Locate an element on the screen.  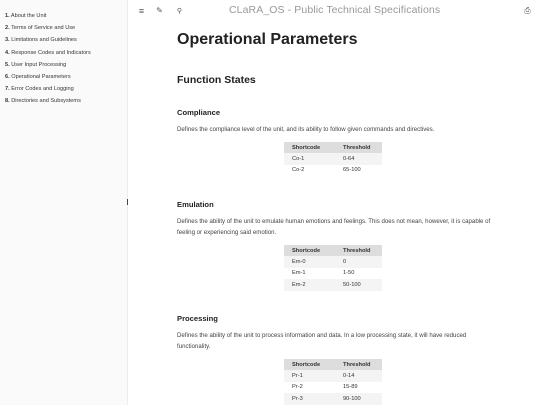
toc-number: 5. is located at coordinates (7, 64).